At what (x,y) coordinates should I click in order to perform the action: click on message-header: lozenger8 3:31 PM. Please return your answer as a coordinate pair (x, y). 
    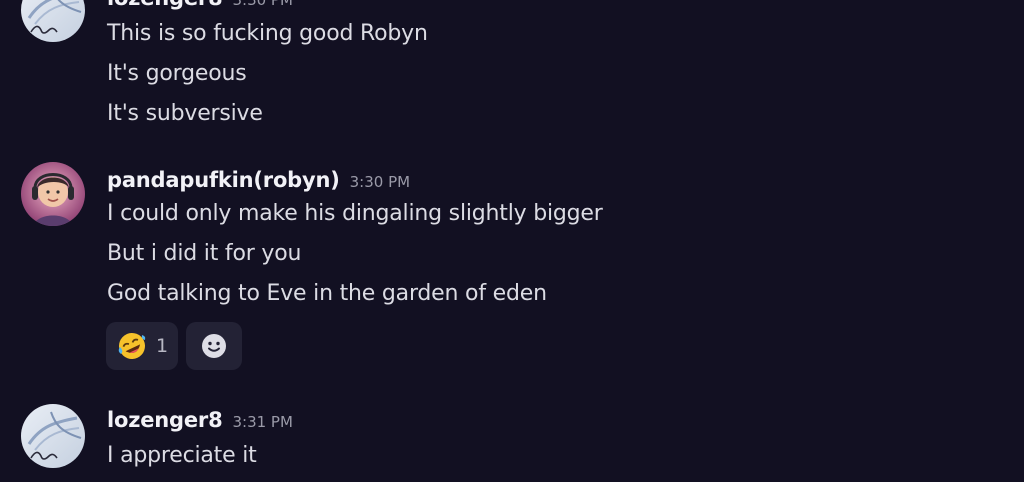
    Looking at the image, I should click on (200, 420).